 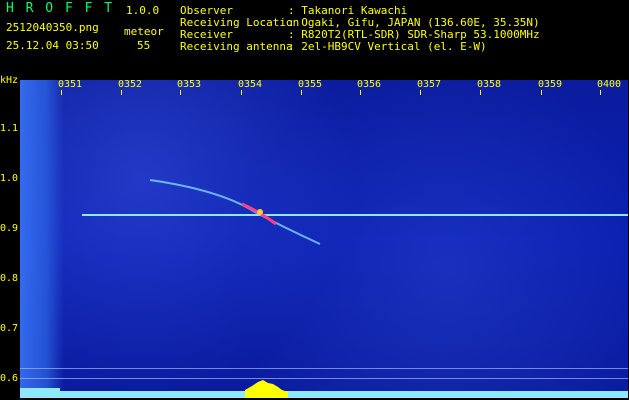 I want to click on x-tick-label: 0359, so click(x=550, y=84).